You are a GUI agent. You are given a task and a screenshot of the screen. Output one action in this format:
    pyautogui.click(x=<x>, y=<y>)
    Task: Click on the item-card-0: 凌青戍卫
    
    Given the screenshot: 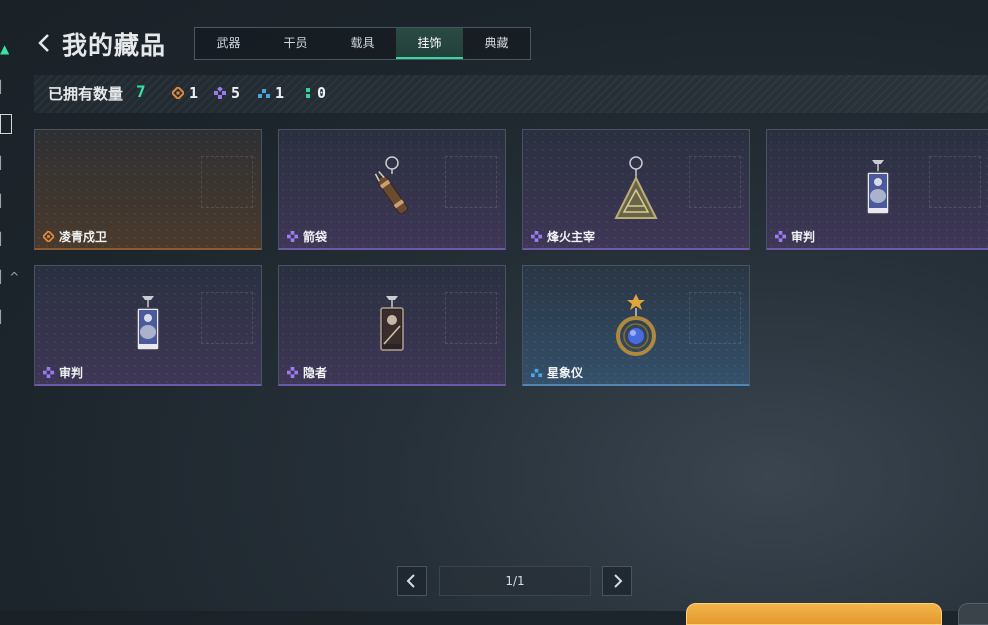 What is the action you would take?
    pyautogui.click(x=148, y=189)
    